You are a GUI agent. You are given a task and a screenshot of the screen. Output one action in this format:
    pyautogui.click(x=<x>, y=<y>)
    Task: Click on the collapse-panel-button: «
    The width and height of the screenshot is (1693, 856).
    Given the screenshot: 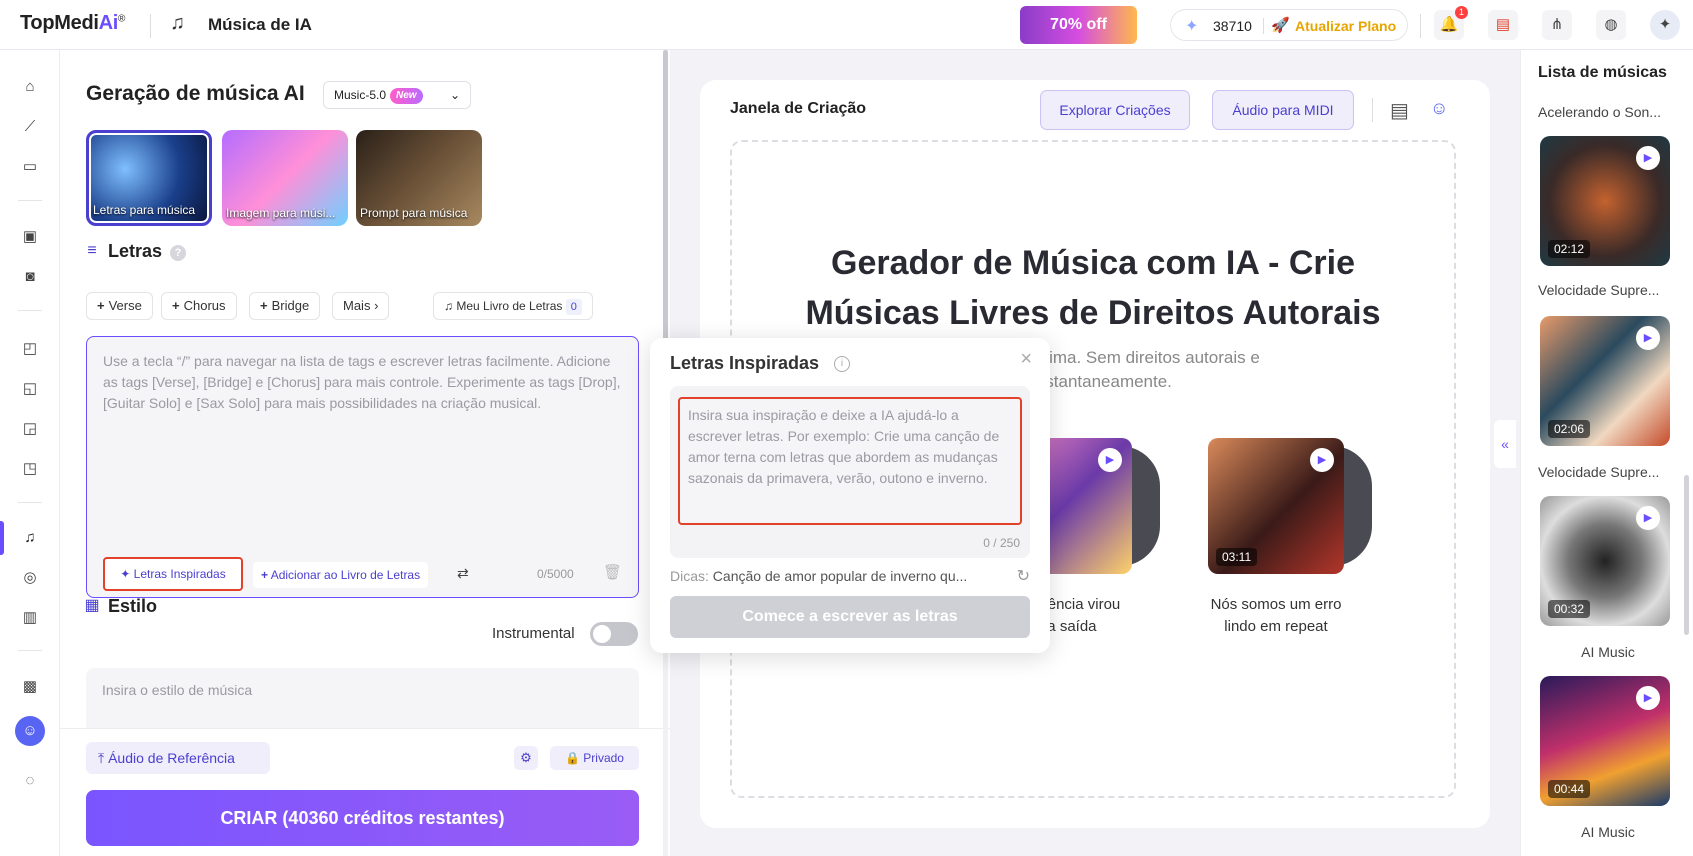 What is the action you would take?
    pyautogui.click(x=1505, y=444)
    